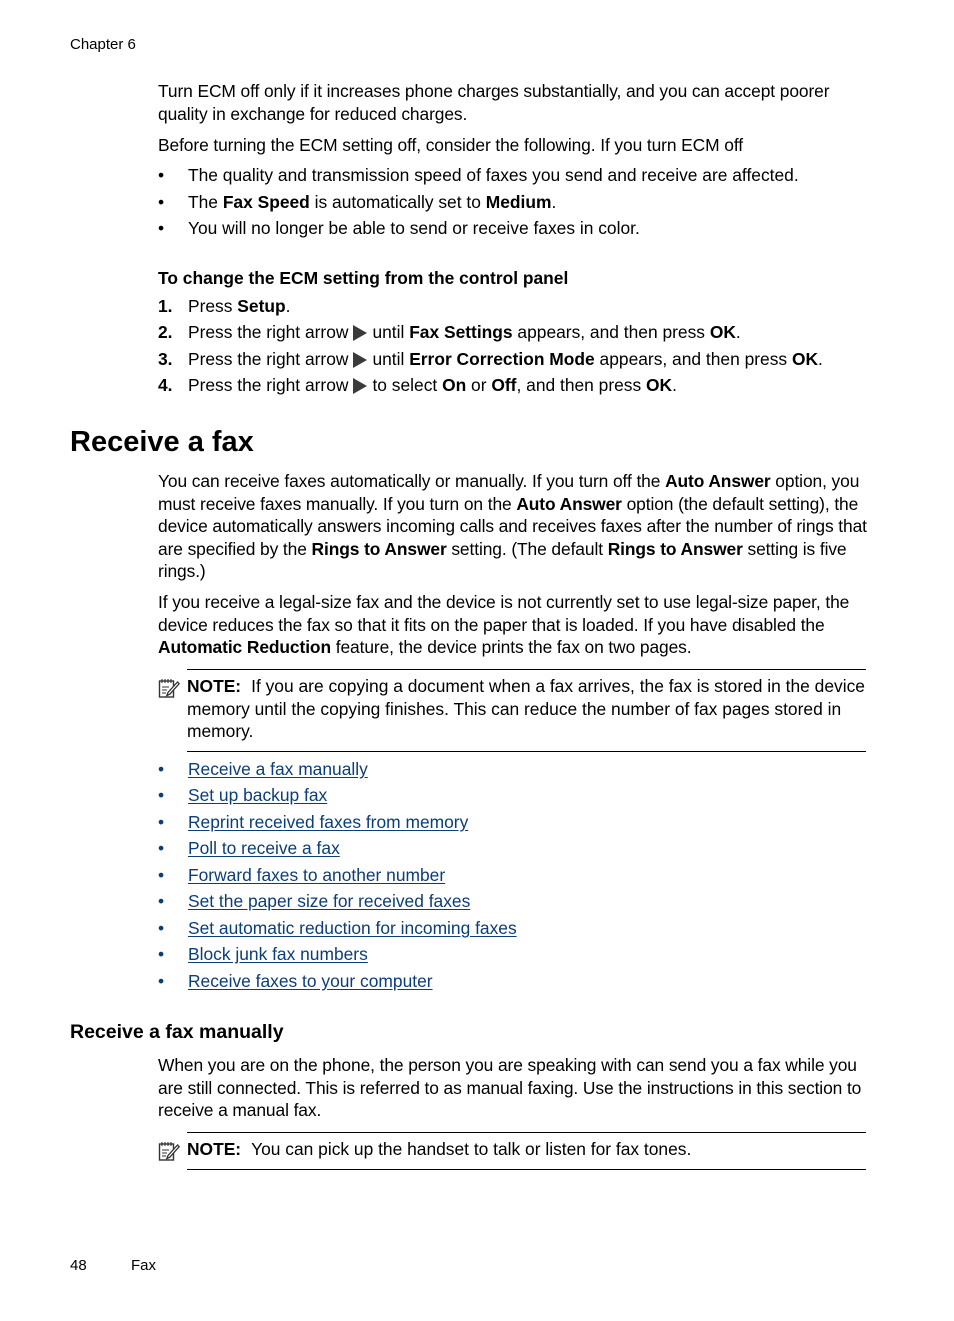 The height and width of the screenshot is (1321, 954). Describe the element at coordinates (328, 822) in the screenshot. I see `link-reprint-received-faxes: Reprint received faxes from memory` at that location.